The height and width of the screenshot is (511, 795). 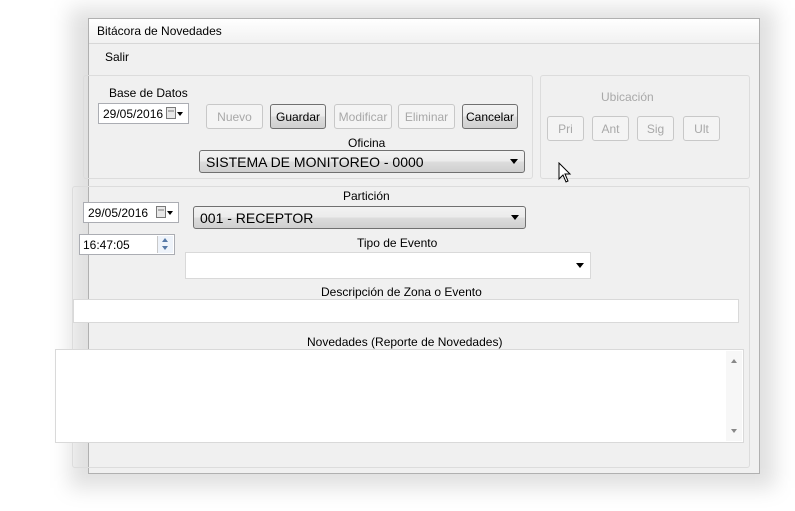 I want to click on title-bar: Bitácora de Novedades, so click(x=424, y=31).